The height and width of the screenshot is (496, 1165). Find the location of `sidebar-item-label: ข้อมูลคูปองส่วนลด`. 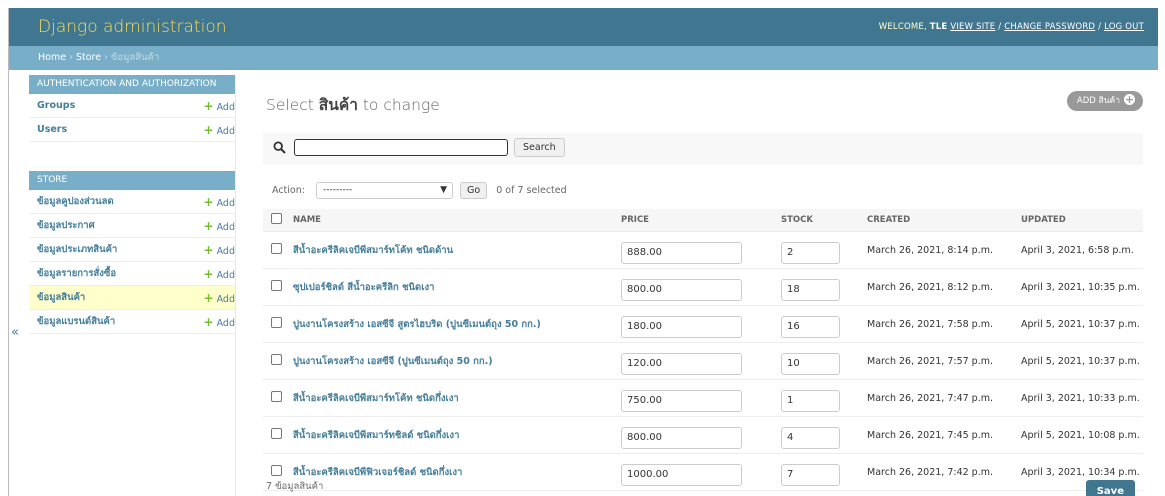

sidebar-item-label: ข้อมูลคูปองส่วนลด is located at coordinates (75, 201).